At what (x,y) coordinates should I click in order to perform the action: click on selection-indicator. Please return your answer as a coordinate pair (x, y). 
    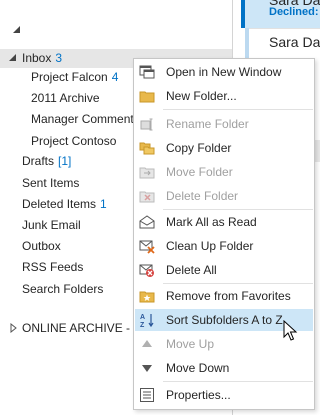
    Looking at the image, I should click on (243, 14).